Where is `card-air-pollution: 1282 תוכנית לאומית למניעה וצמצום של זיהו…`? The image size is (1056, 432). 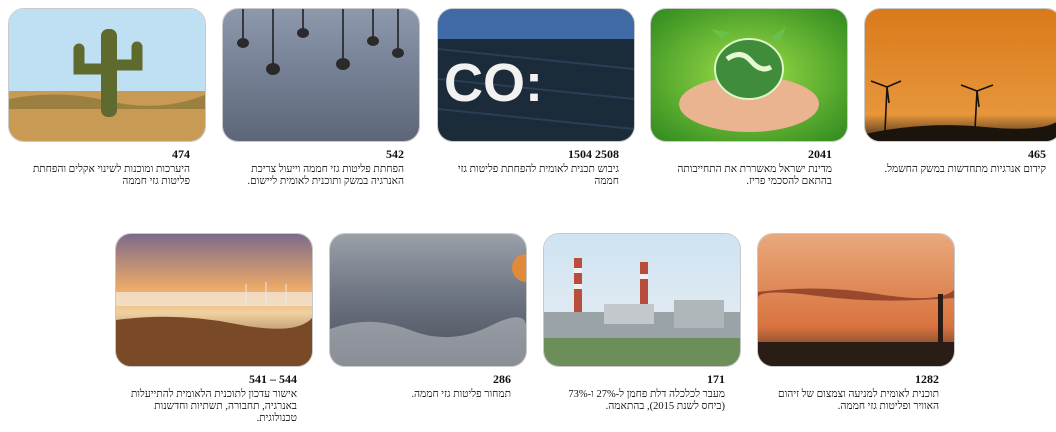 card-air-pollution: 1282 תוכנית לאומית למניעה וצמצום של זיהו… is located at coordinates (856, 323).